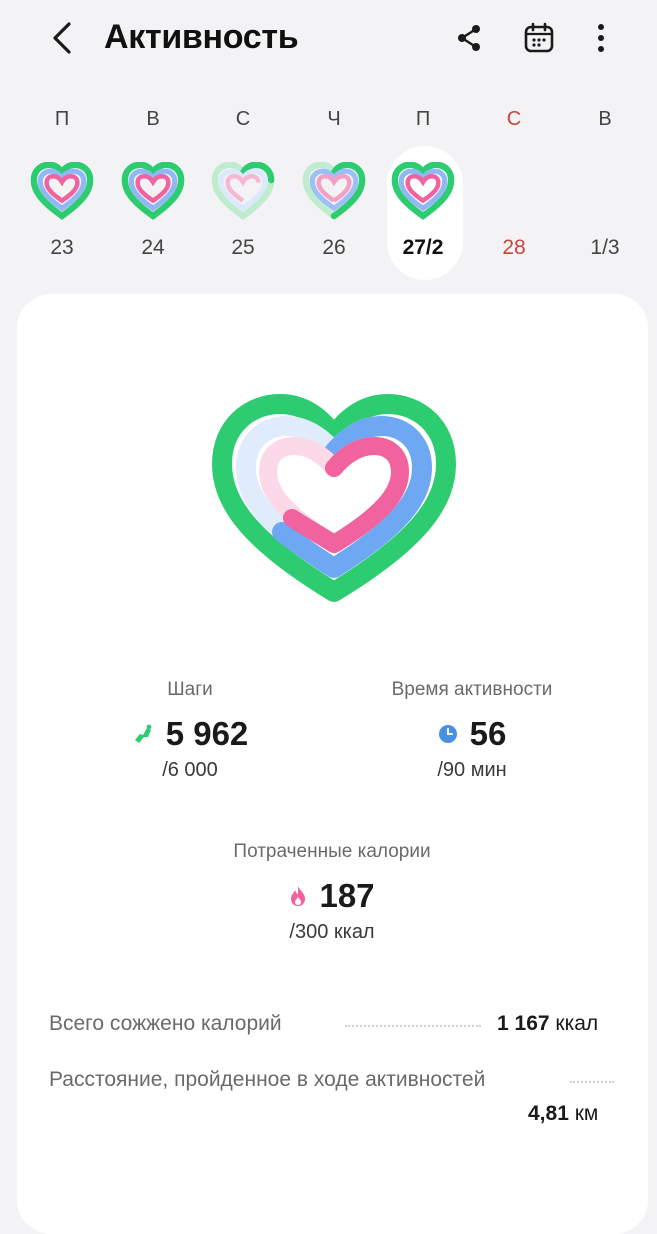 The image size is (657, 1234). What do you see at coordinates (334, 119) in the screenshot?
I see `day-letter: Ч` at bounding box center [334, 119].